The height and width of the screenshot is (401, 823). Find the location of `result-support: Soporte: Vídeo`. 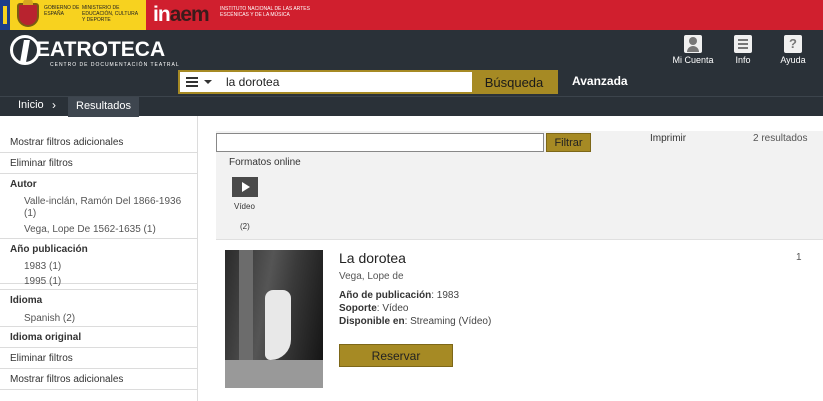

result-support: Soporte: Vídeo is located at coordinates (374, 308).